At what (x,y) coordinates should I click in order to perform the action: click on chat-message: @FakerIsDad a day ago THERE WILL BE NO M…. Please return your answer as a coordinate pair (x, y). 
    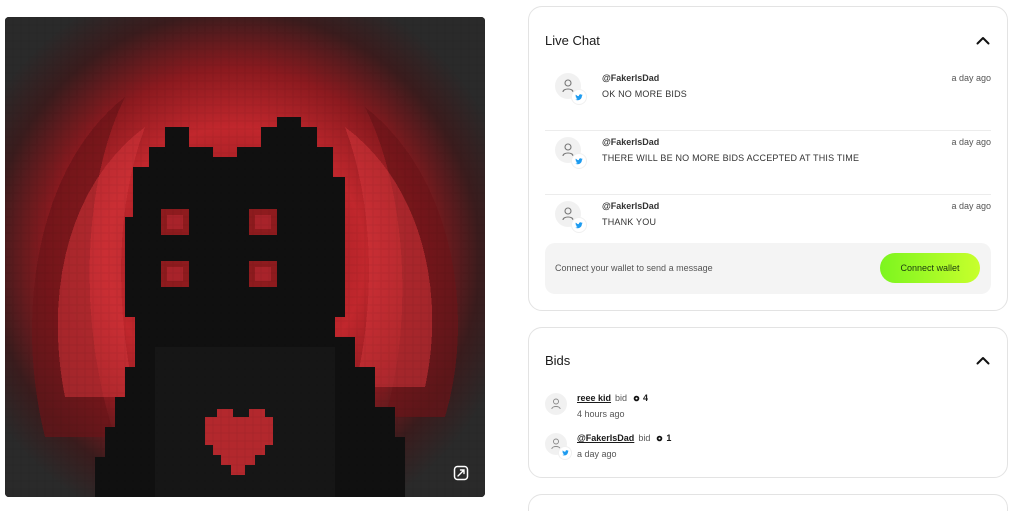
    Looking at the image, I should click on (768, 163).